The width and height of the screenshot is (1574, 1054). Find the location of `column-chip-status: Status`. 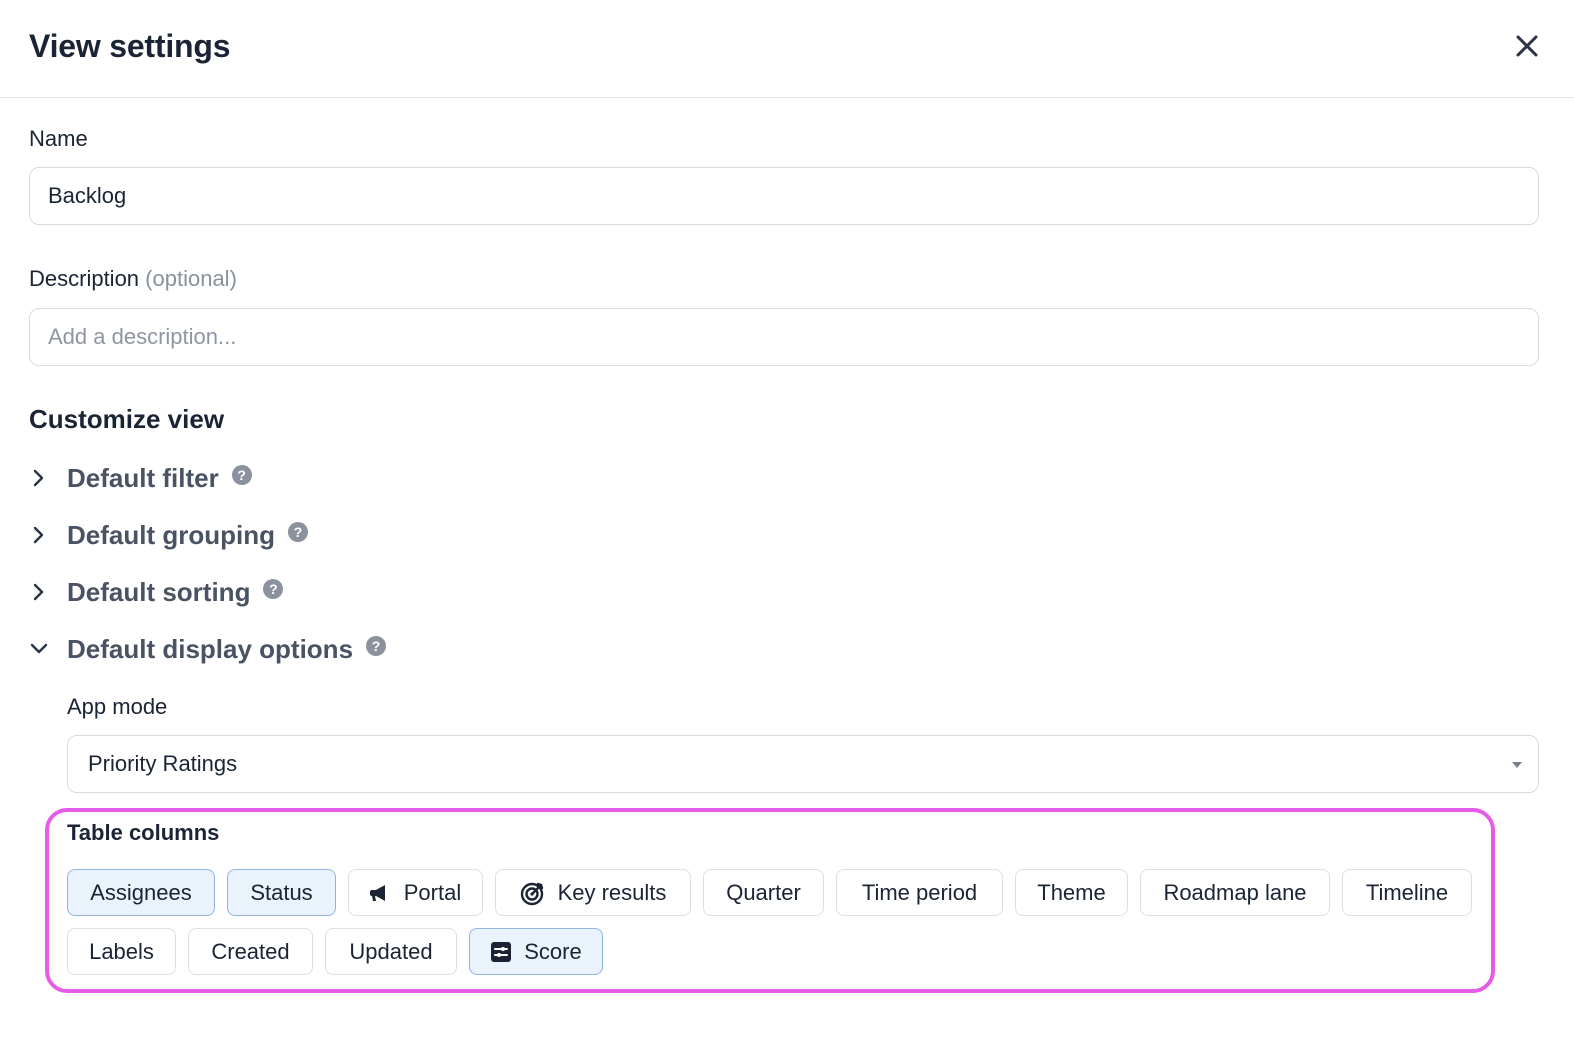

column-chip-status: Status is located at coordinates (281, 892).